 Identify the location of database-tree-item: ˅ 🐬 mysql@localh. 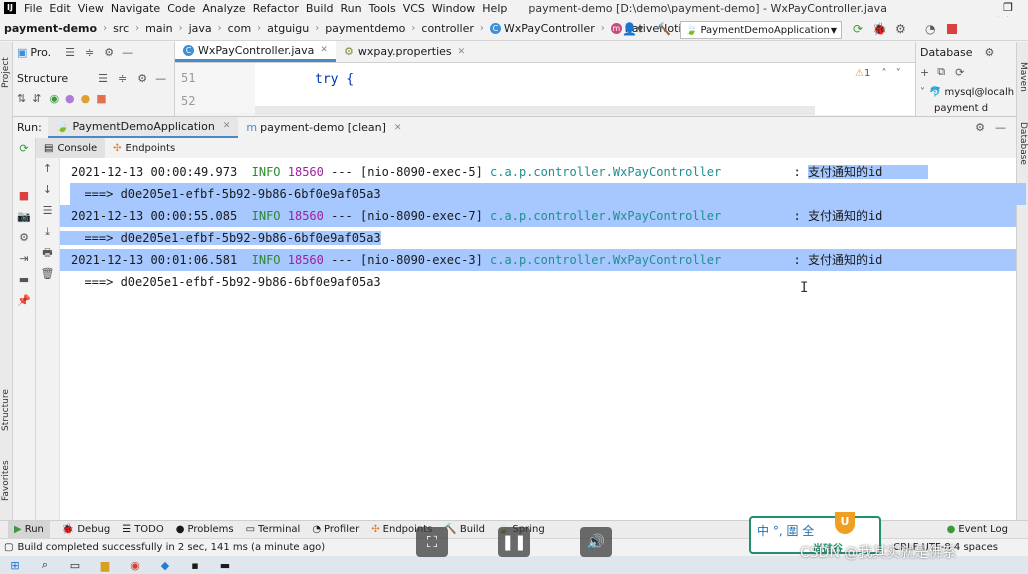
(966, 92).